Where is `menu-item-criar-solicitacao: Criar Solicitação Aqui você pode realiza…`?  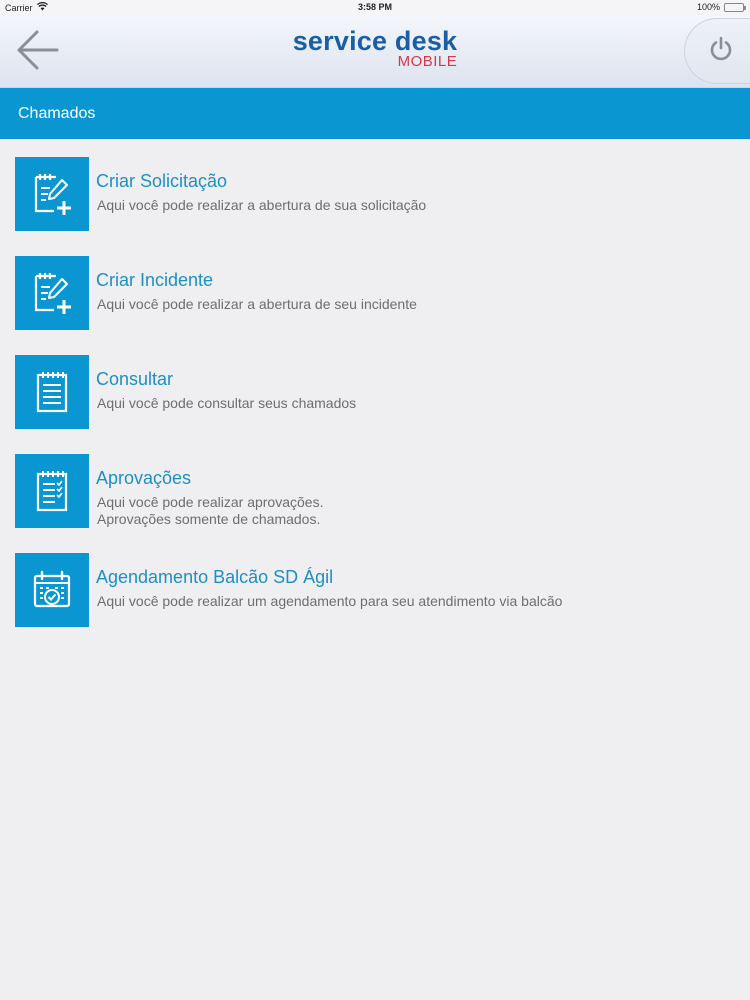
menu-item-criar-solicitacao: Criar Solicitação Aqui você pode realiza… is located at coordinates (375, 194).